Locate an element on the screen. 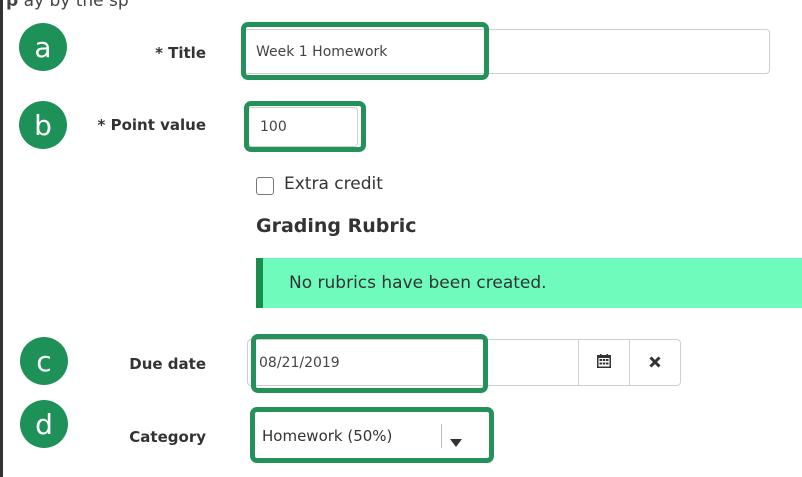 The width and height of the screenshot is (802, 477). callout-letter-d: d is located at coordinates (44, 424).